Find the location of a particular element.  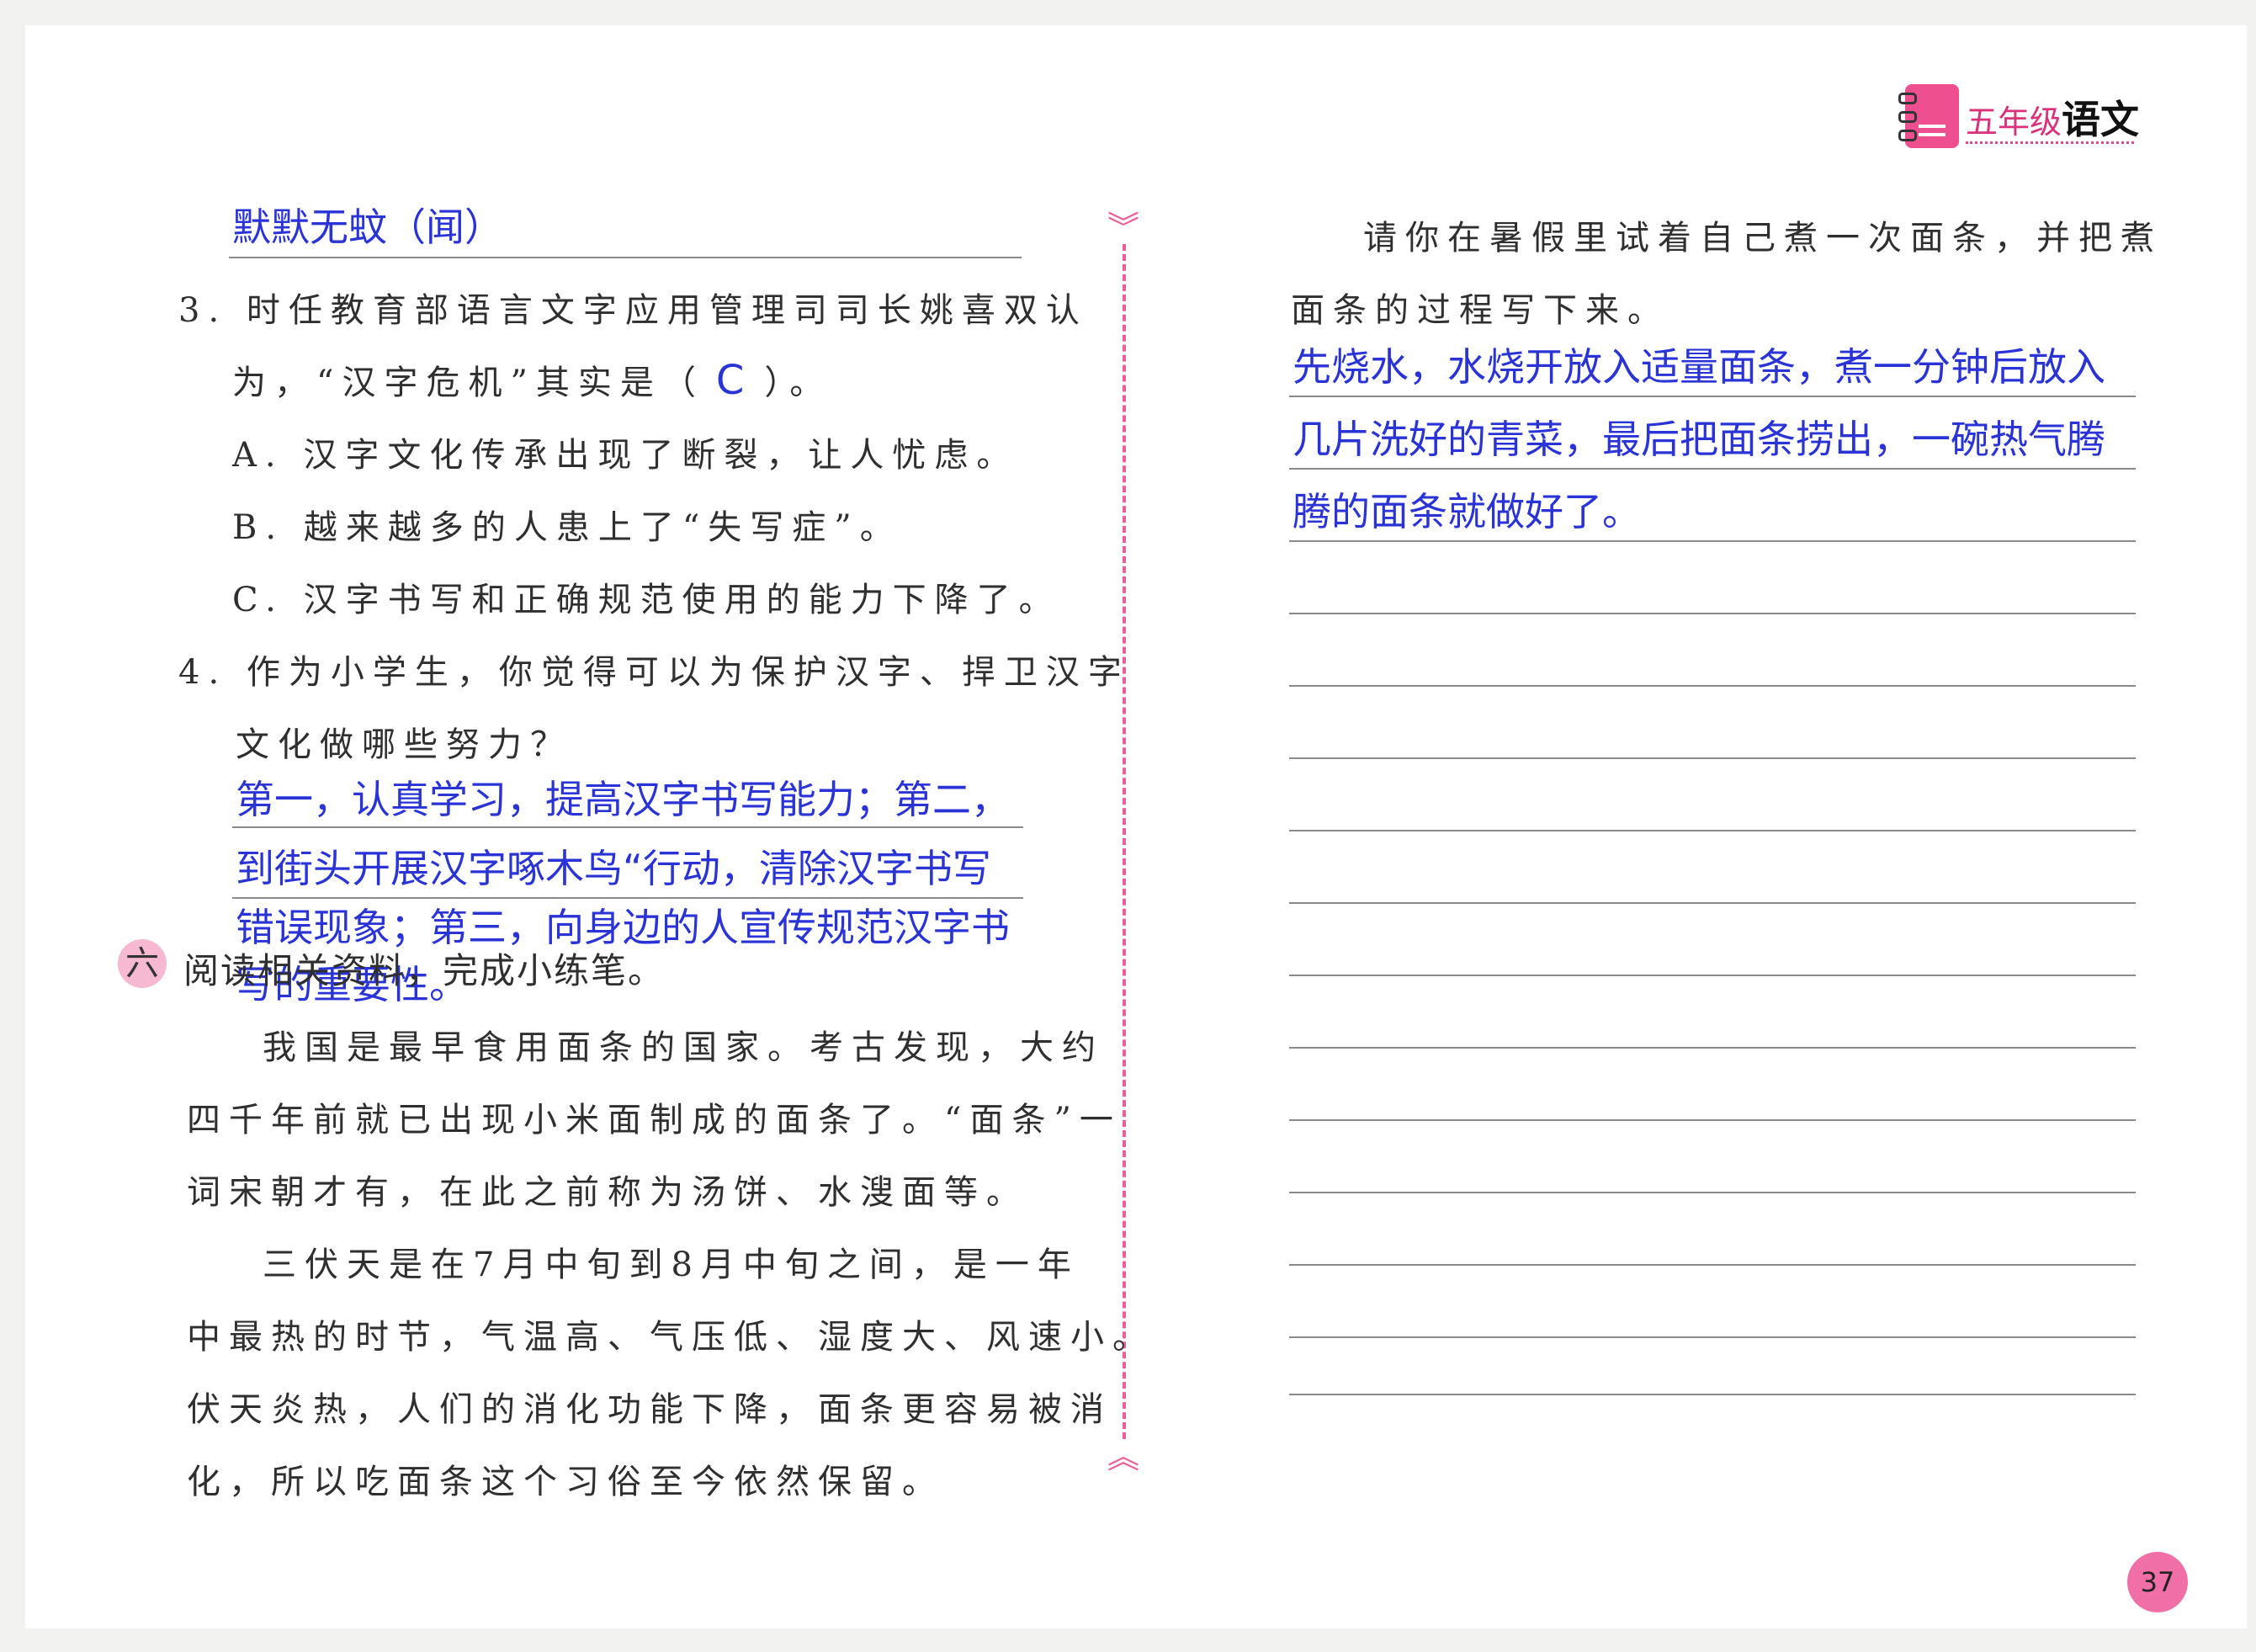

subject-label: 语文 is located at coordinates (2101, 119).